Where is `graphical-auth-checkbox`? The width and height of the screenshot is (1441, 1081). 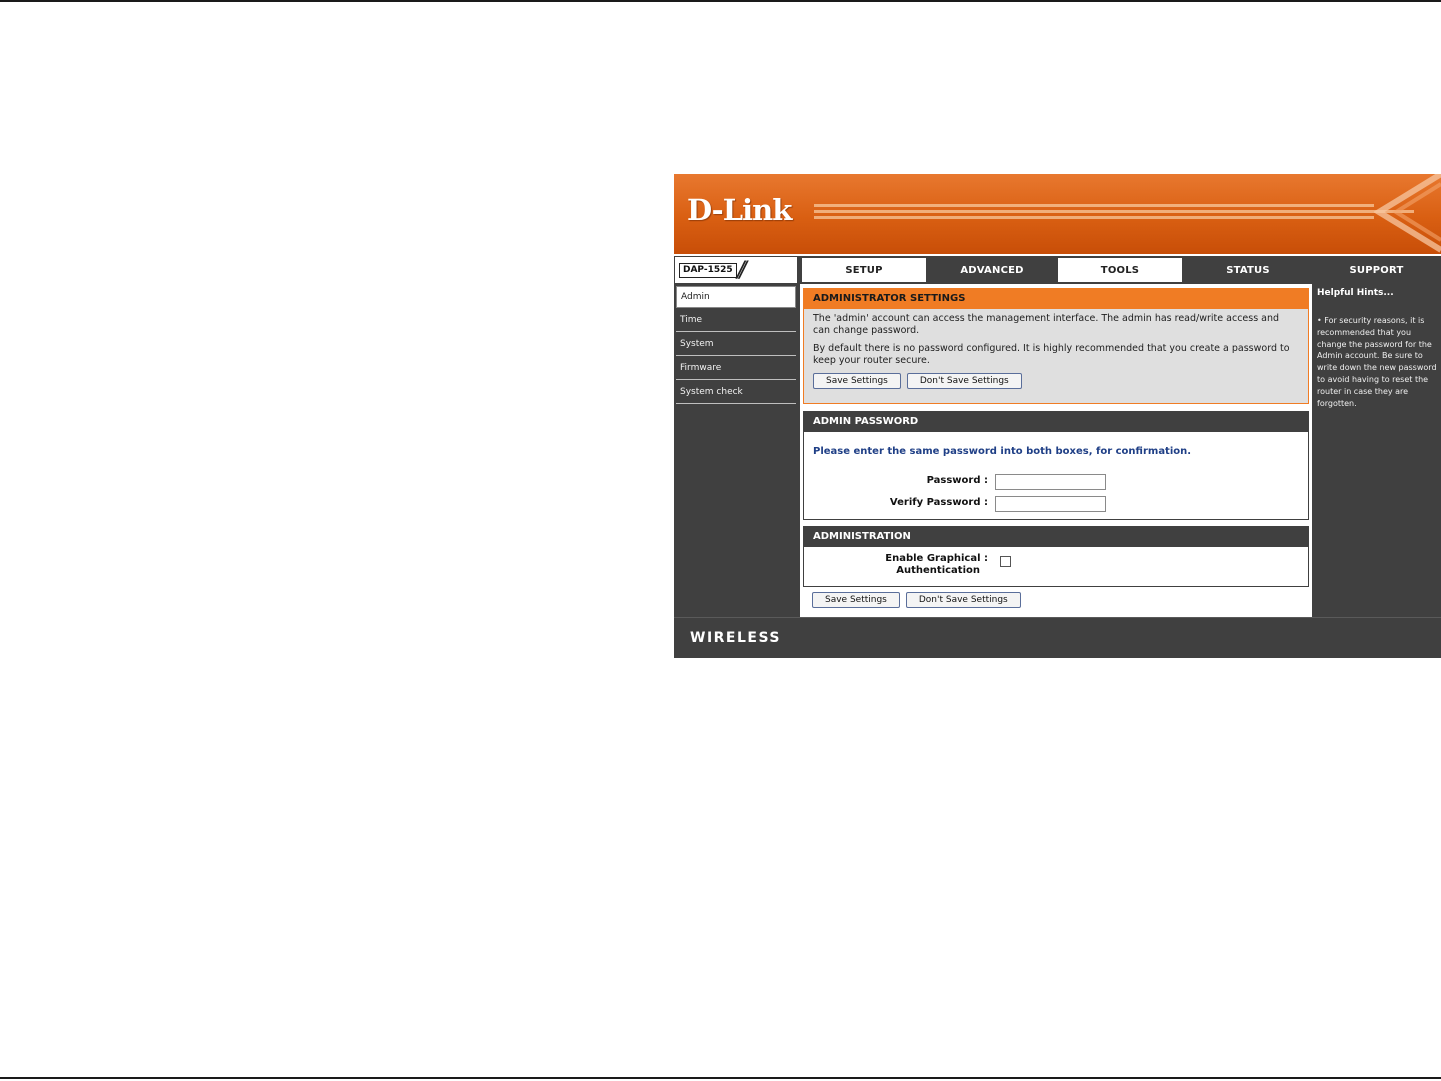
graphical-auth-checkbox is located at coordinates (1005, 561).